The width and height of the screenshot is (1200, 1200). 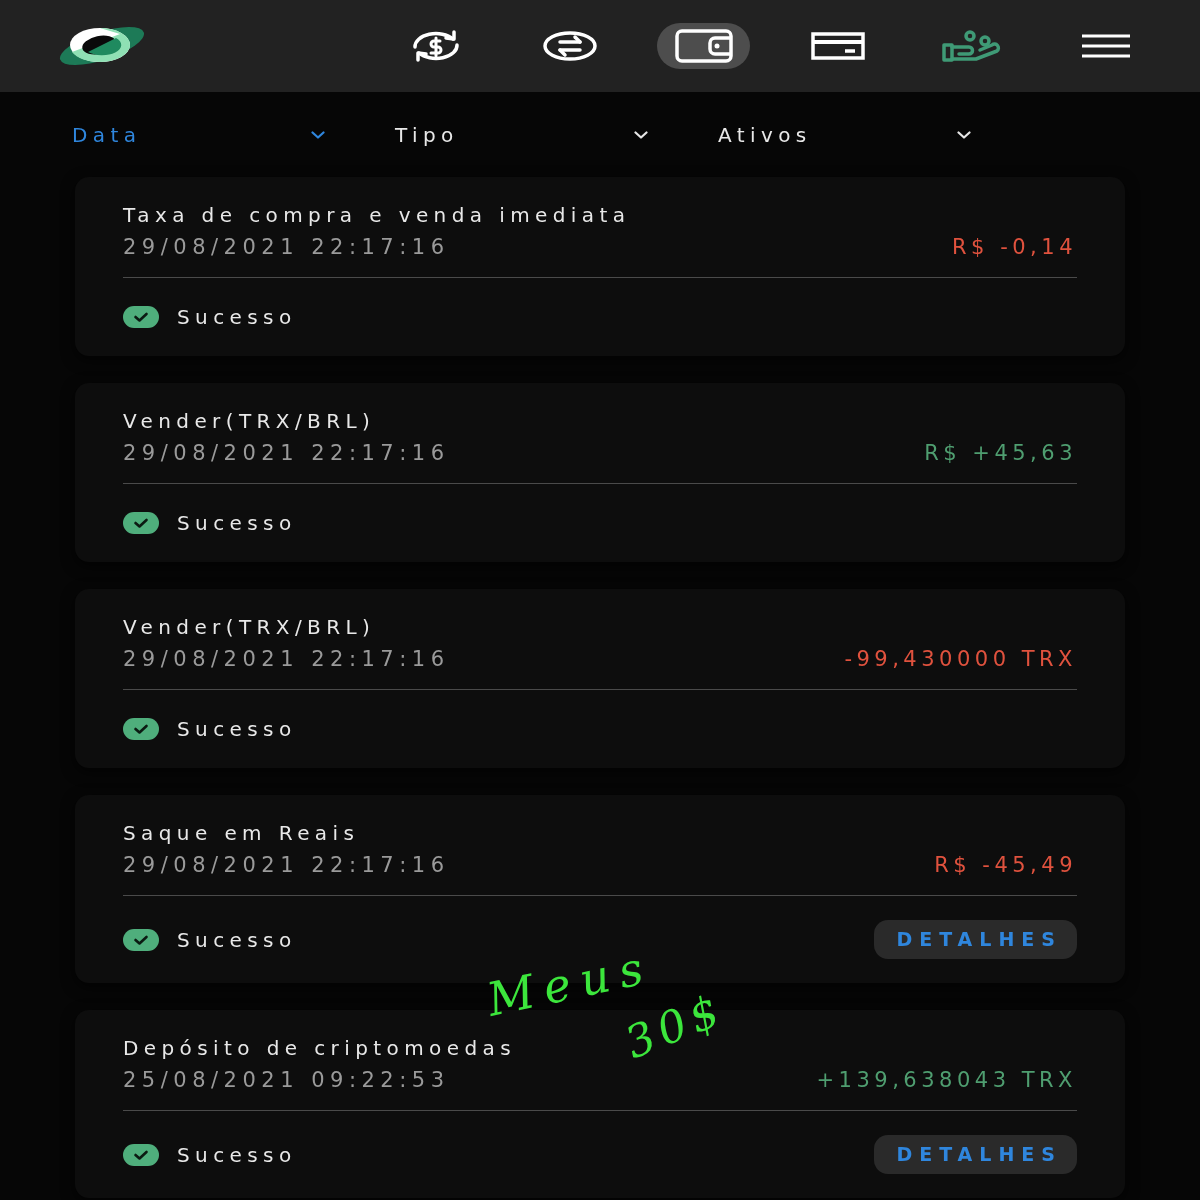 What do you see at coordinates (703, 46) in the screenshot?
I see `nav-button` at bounding box center [703, 46].